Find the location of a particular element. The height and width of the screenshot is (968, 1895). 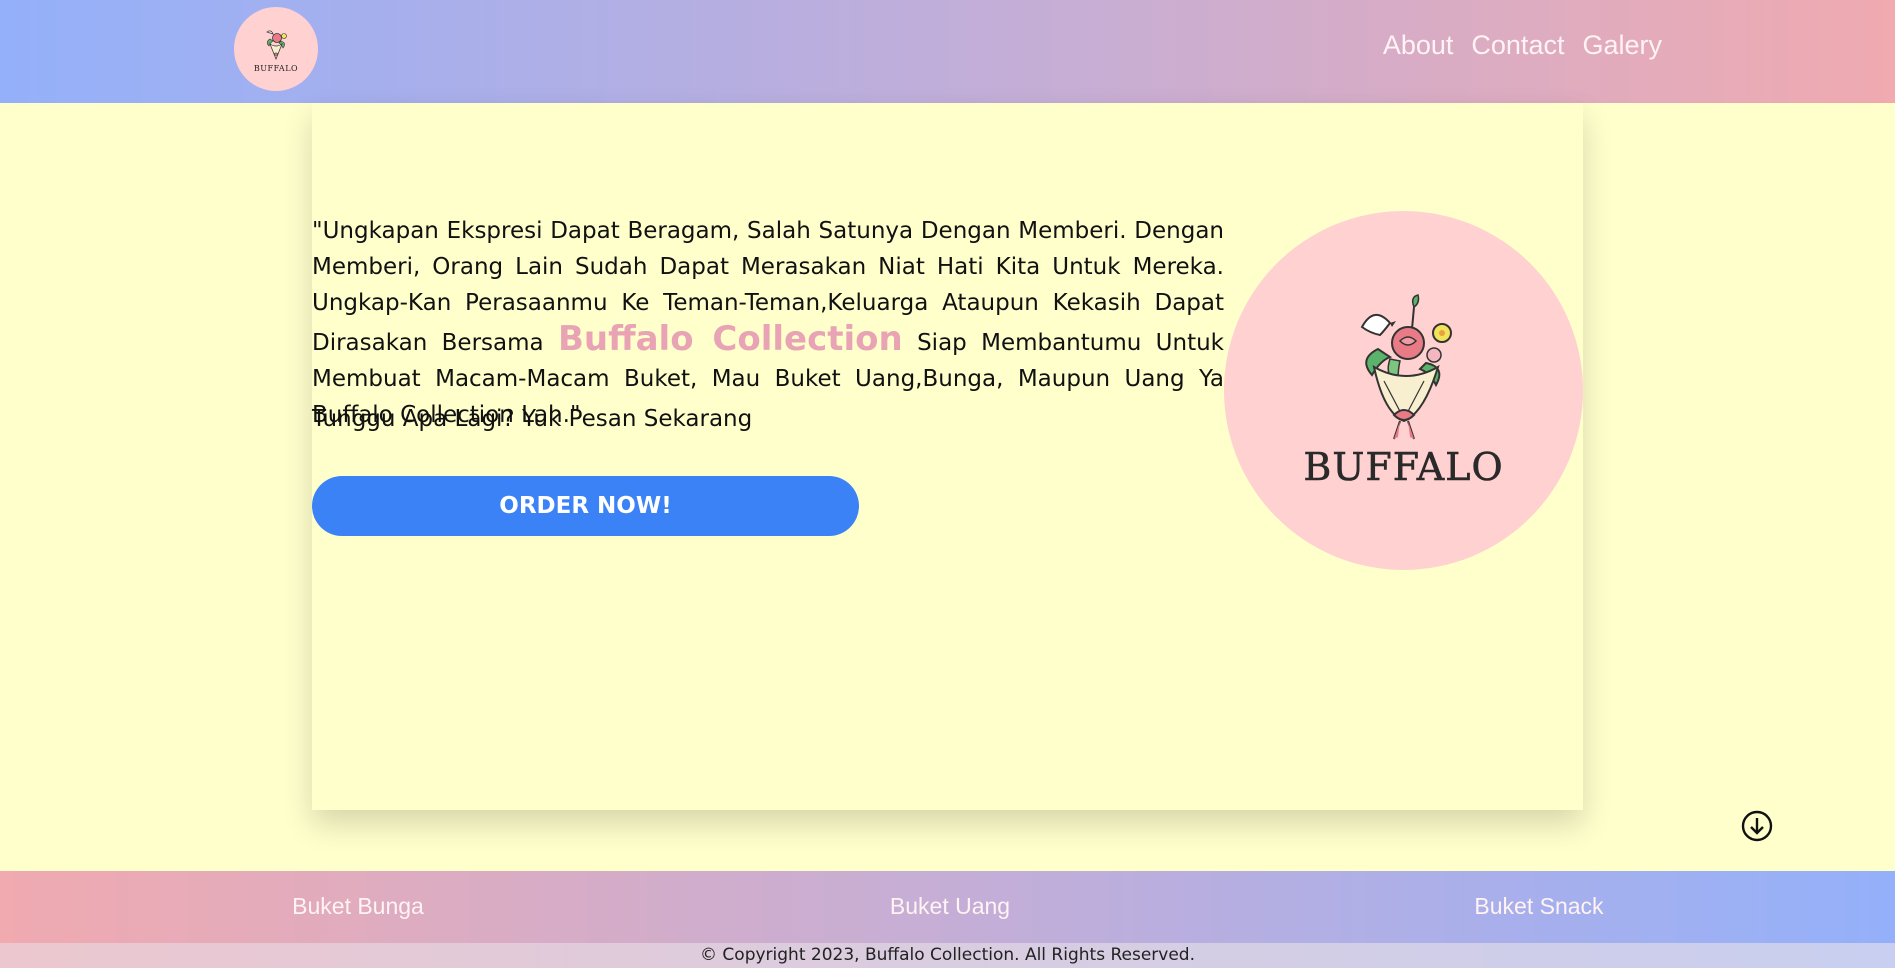

hero-logo: BUFFALO is located at coordinates (1403, 390).